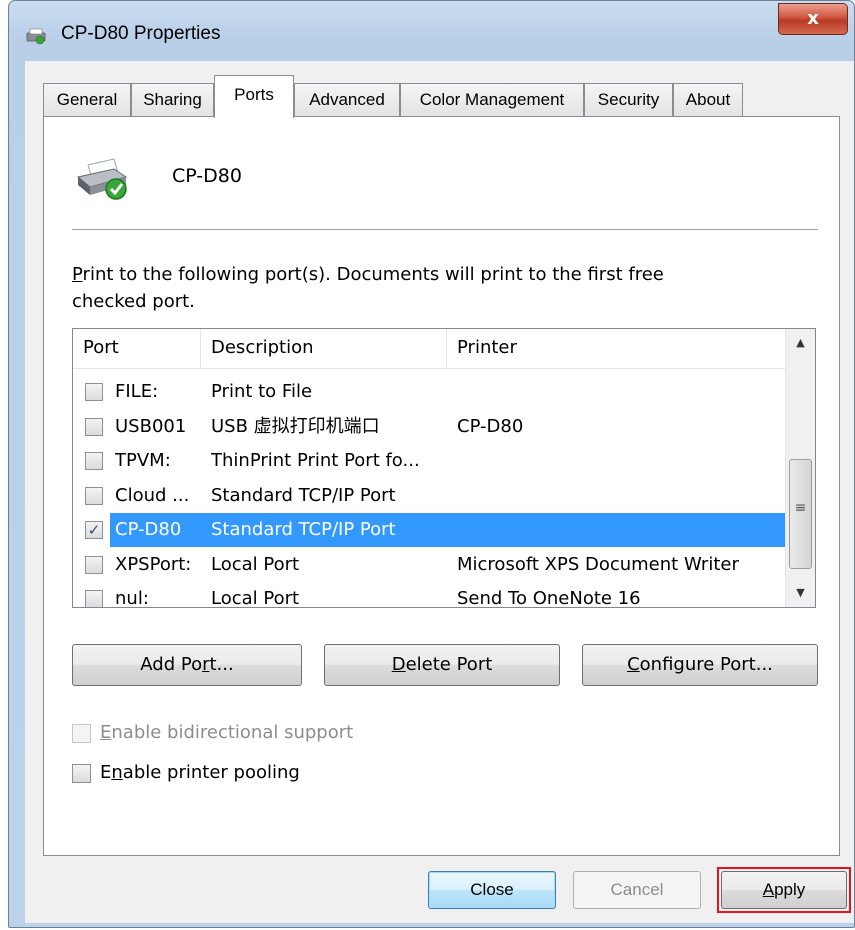  I want to click on bidirectional-label: Enable bidirectional support, so click(227, 732).